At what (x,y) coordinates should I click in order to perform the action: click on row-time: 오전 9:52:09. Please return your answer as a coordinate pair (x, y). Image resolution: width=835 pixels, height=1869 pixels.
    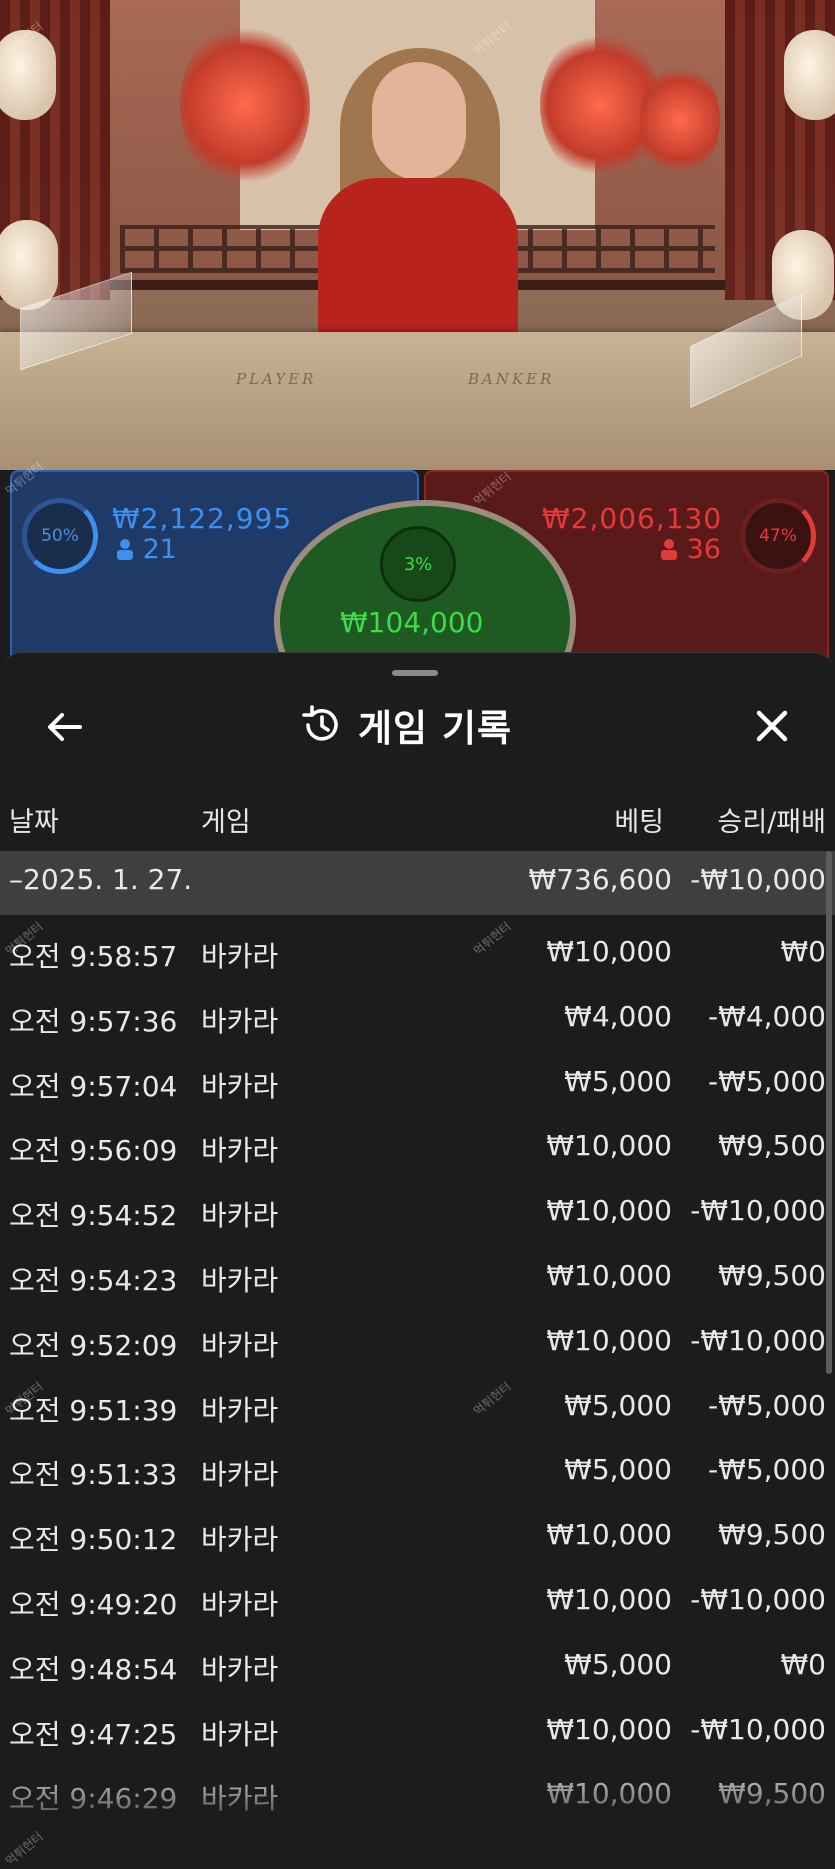
    Looking at the image, I should click on (93, 1345).